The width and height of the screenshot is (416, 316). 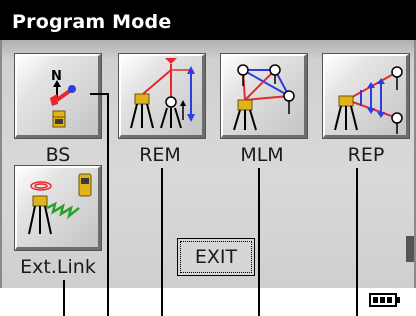 I want to click on rep-button, so click(x=366, y=96).